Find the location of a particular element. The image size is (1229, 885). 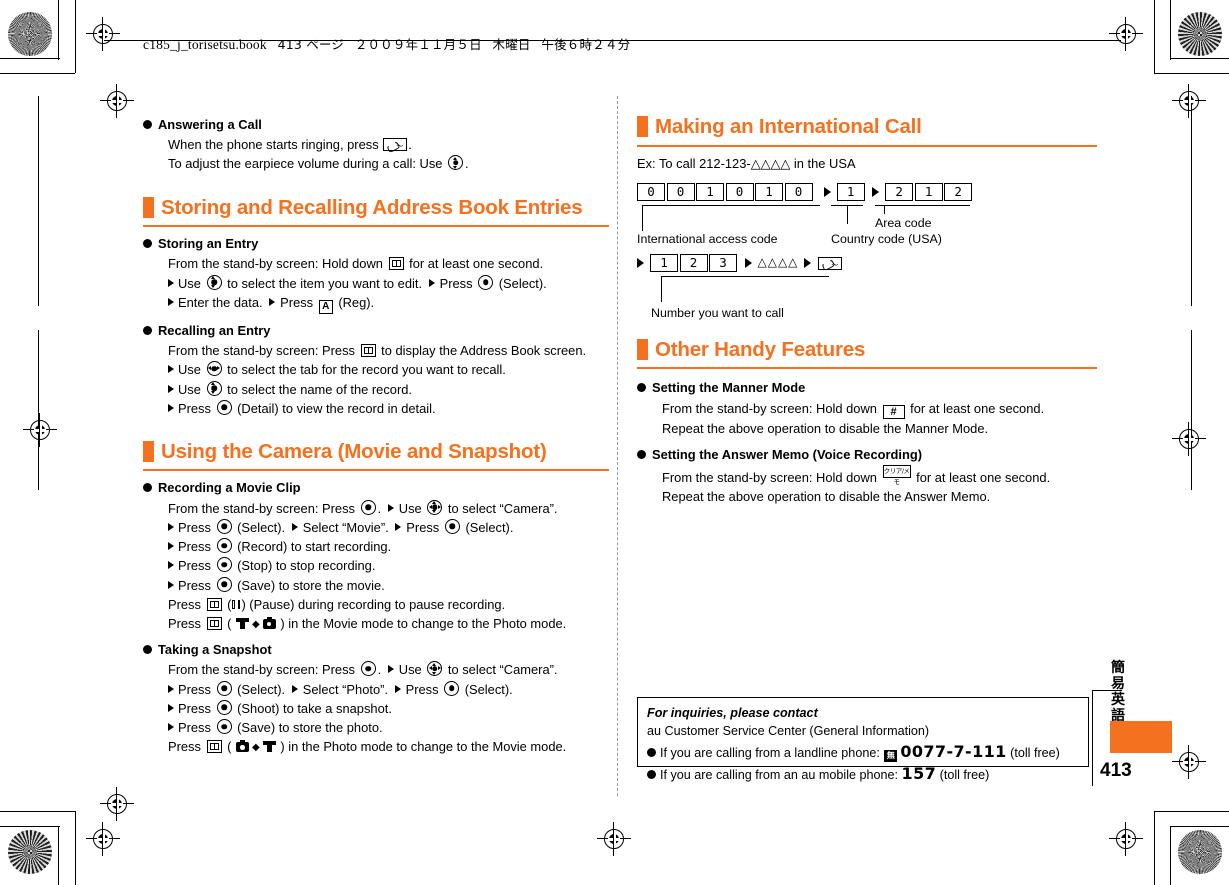

header-date: ２００９年１１月５日 is located at coordinates (418, 44).